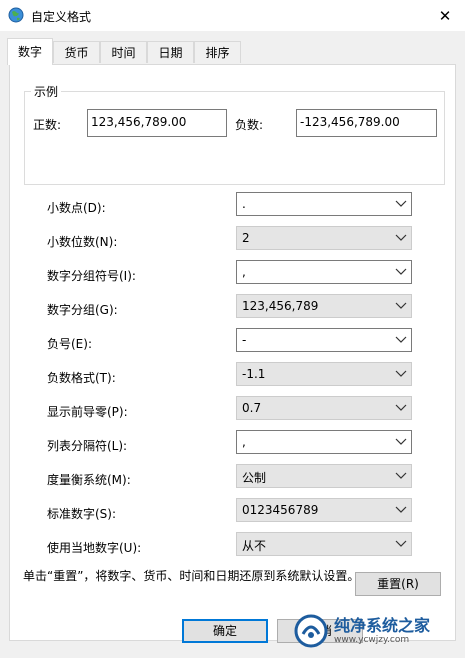 The image size is (465, 658). What do you see at coordinates (47, 125) in the screenshot?
I see `positive-label: 正数:` at bounding box center [47, 125].